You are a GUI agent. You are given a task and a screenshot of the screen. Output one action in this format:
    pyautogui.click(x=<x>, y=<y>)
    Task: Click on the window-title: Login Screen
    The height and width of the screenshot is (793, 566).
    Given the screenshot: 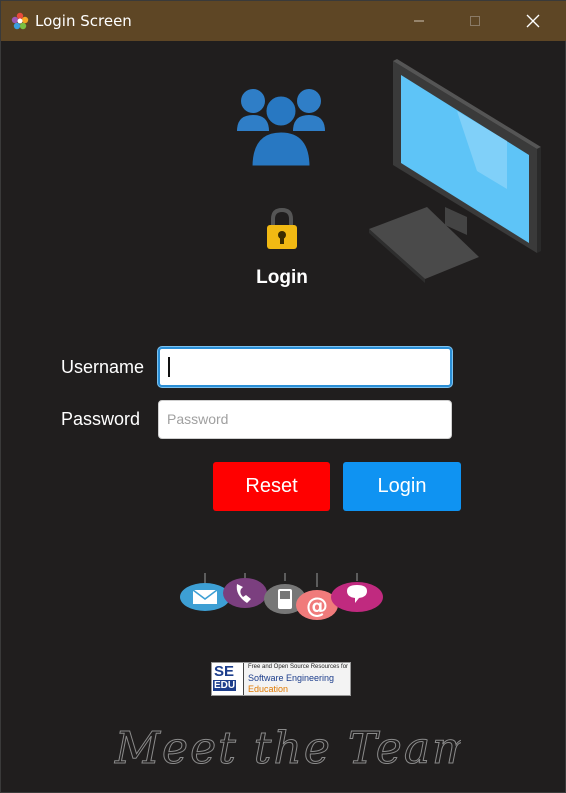 What is the action you would take?
    pyautogui.click(x=83, y=21)
    